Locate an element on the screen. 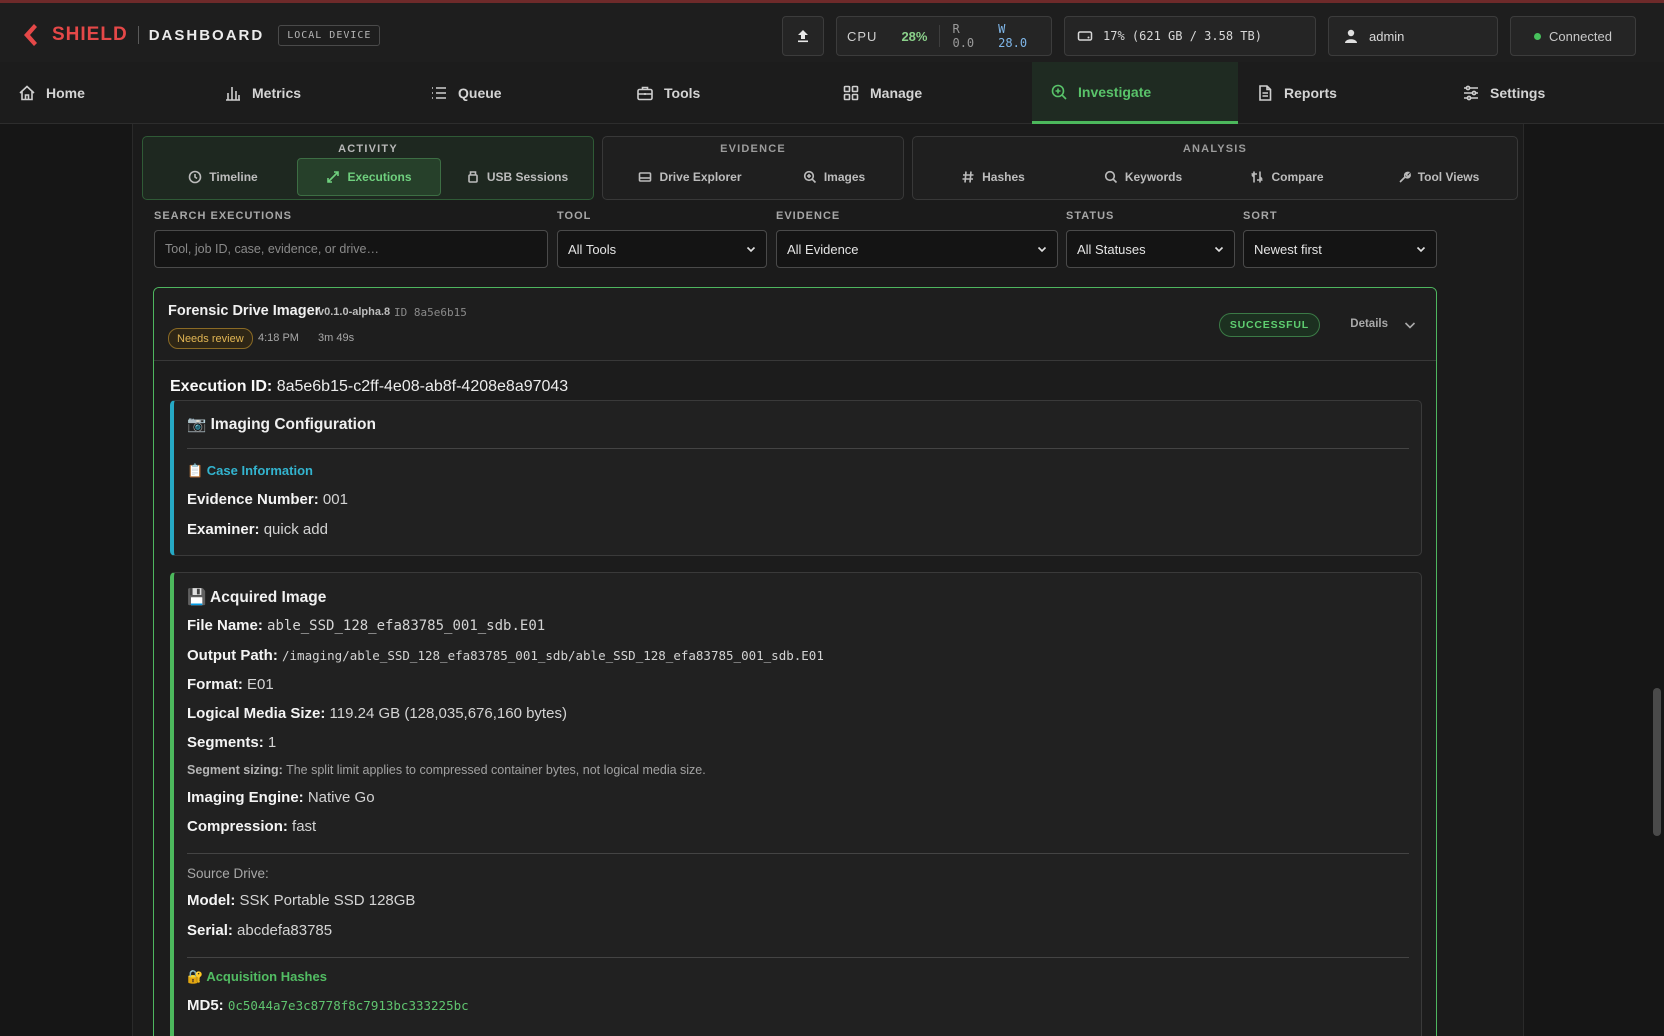  tool-select: All Tools is located at coordinates (662, 249).